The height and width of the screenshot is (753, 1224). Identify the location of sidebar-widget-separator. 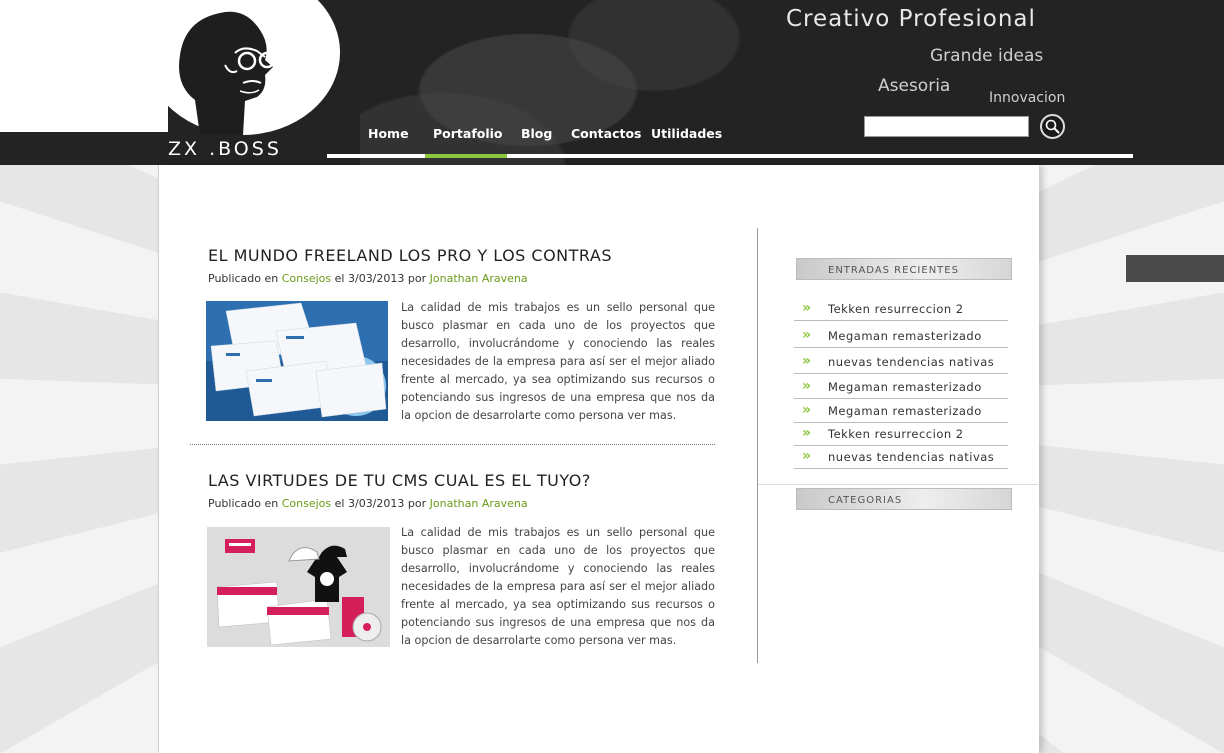
(898, 484).